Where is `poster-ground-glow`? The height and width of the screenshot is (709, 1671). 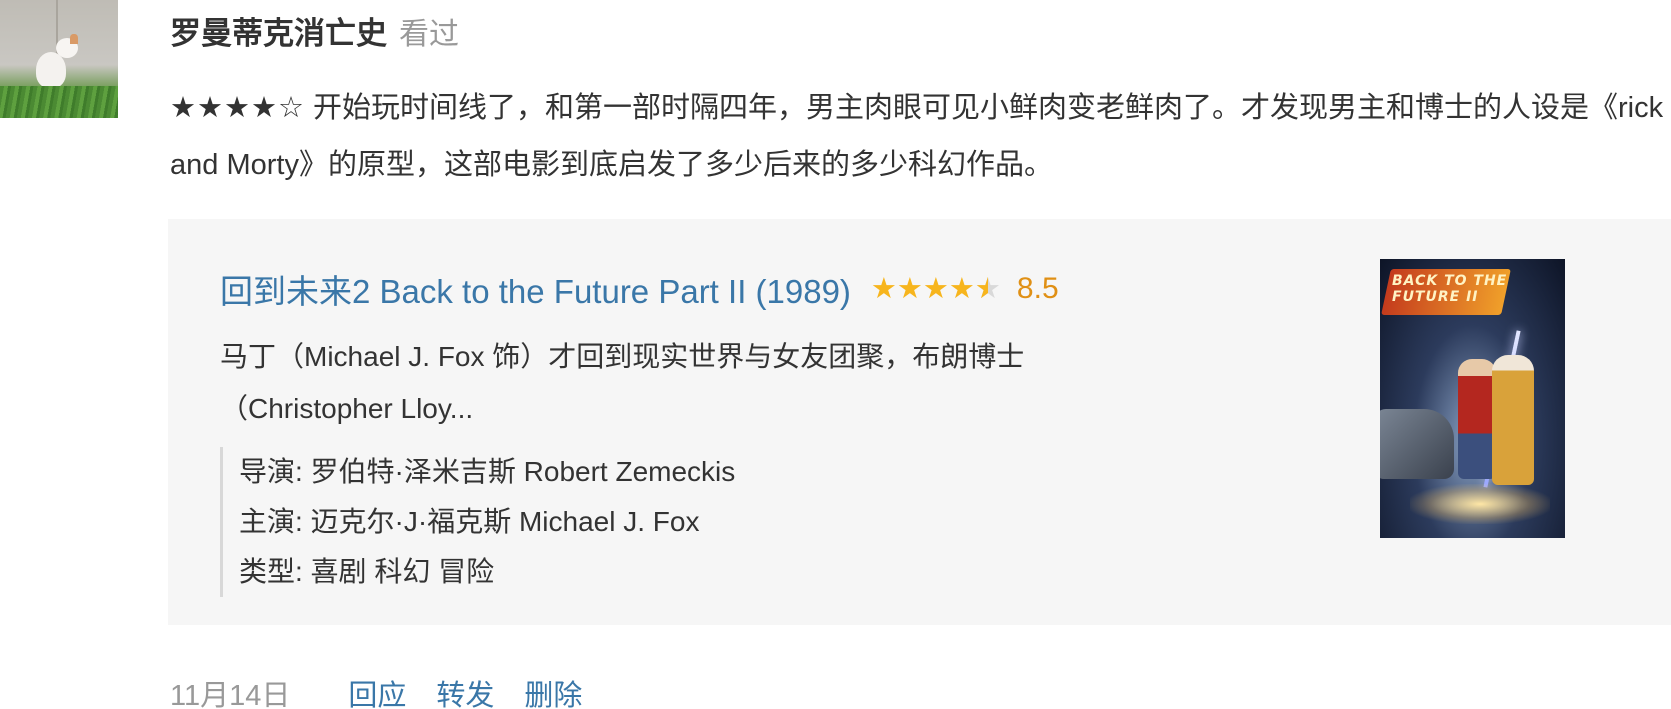 poster-ground-glow is located at coordinates (1480, 504).